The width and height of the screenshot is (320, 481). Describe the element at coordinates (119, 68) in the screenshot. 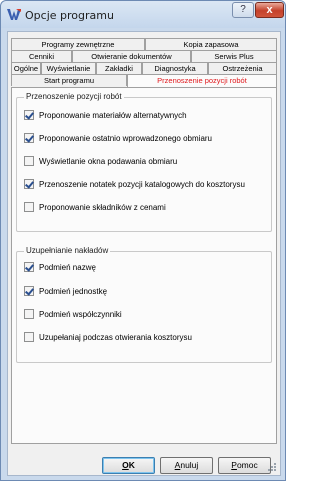

I see `tab-zakladki: Zakładki` at that location.